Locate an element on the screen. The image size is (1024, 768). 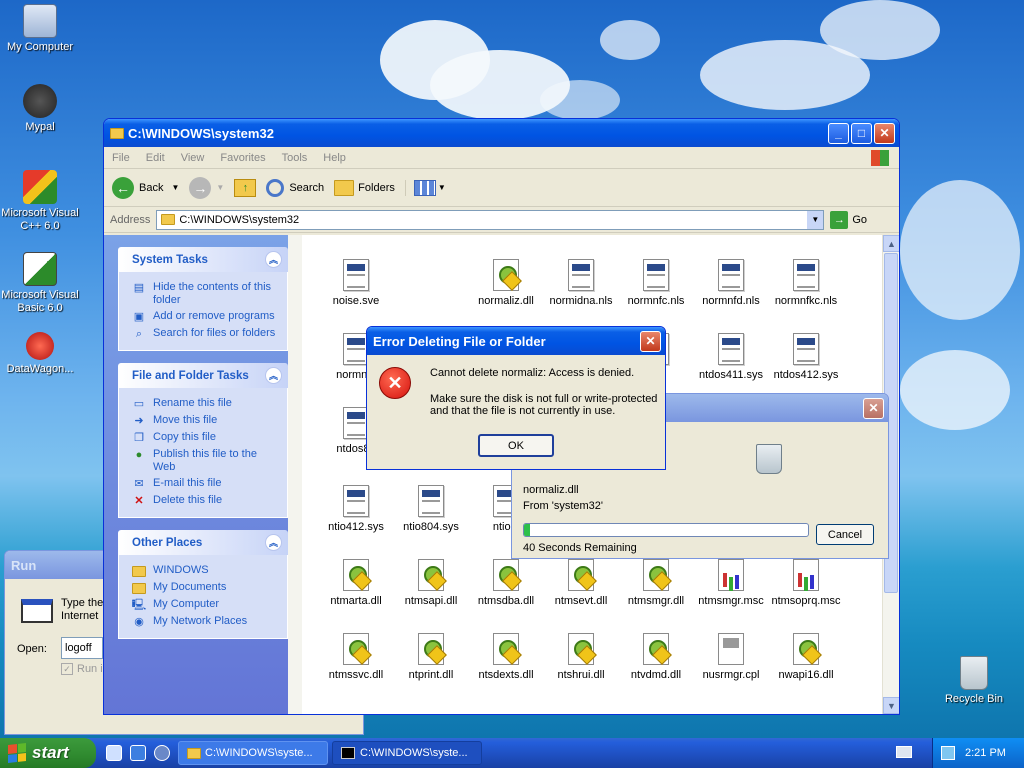
windows-flag-icon is located at coordinates (17, 753).